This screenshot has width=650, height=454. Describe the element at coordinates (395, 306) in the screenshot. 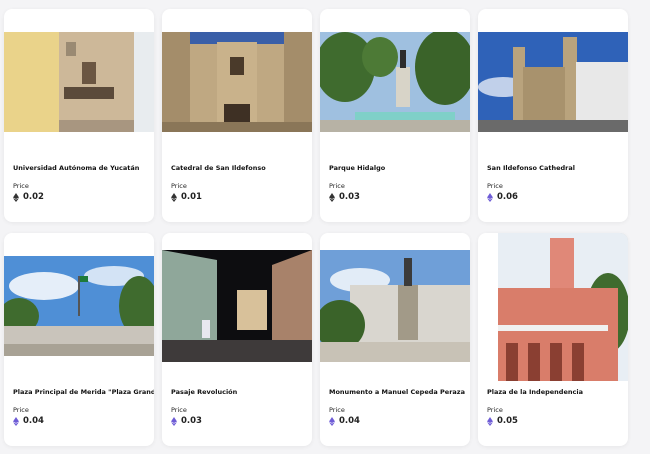

I see `listing-image-monumento` at that location.